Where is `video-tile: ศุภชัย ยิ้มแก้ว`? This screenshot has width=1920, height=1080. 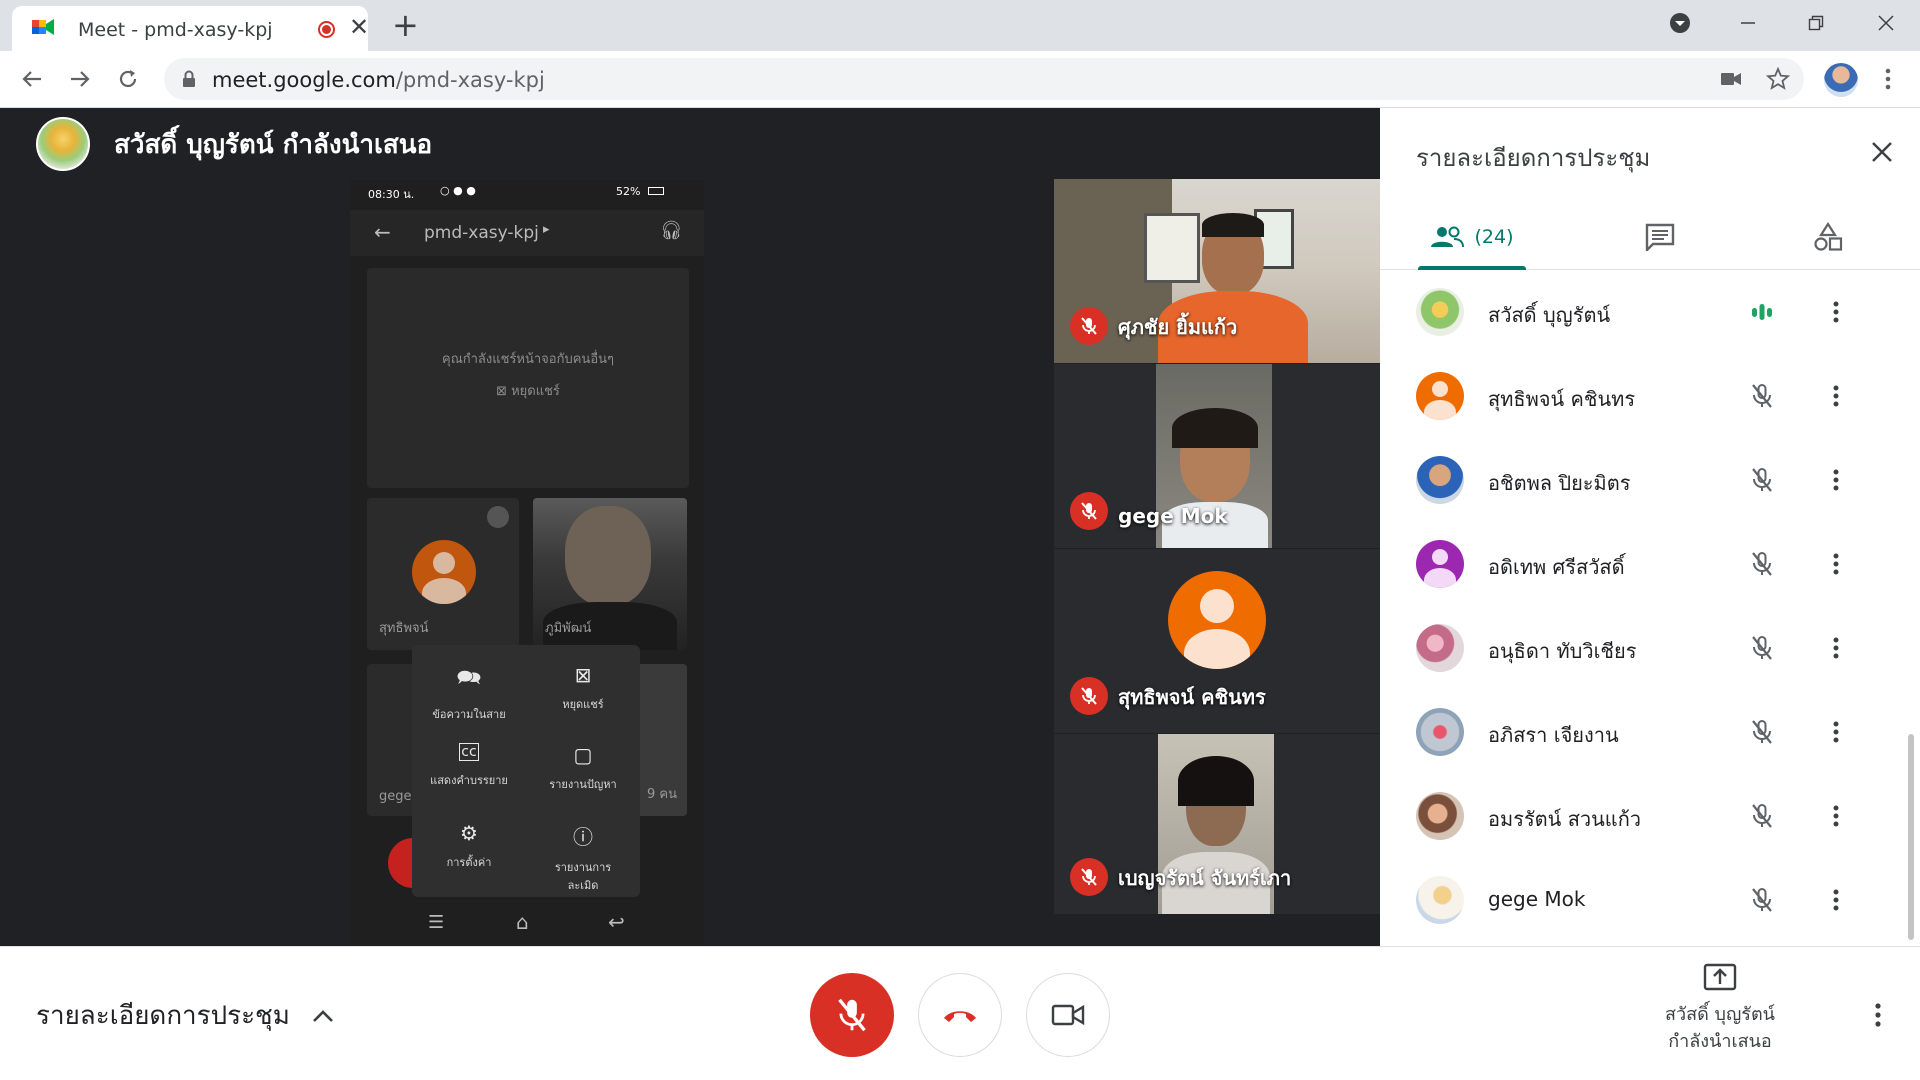 video-tile: ศุภชัย ยิ้มแก้ว is located at coordinates (1217, 271).